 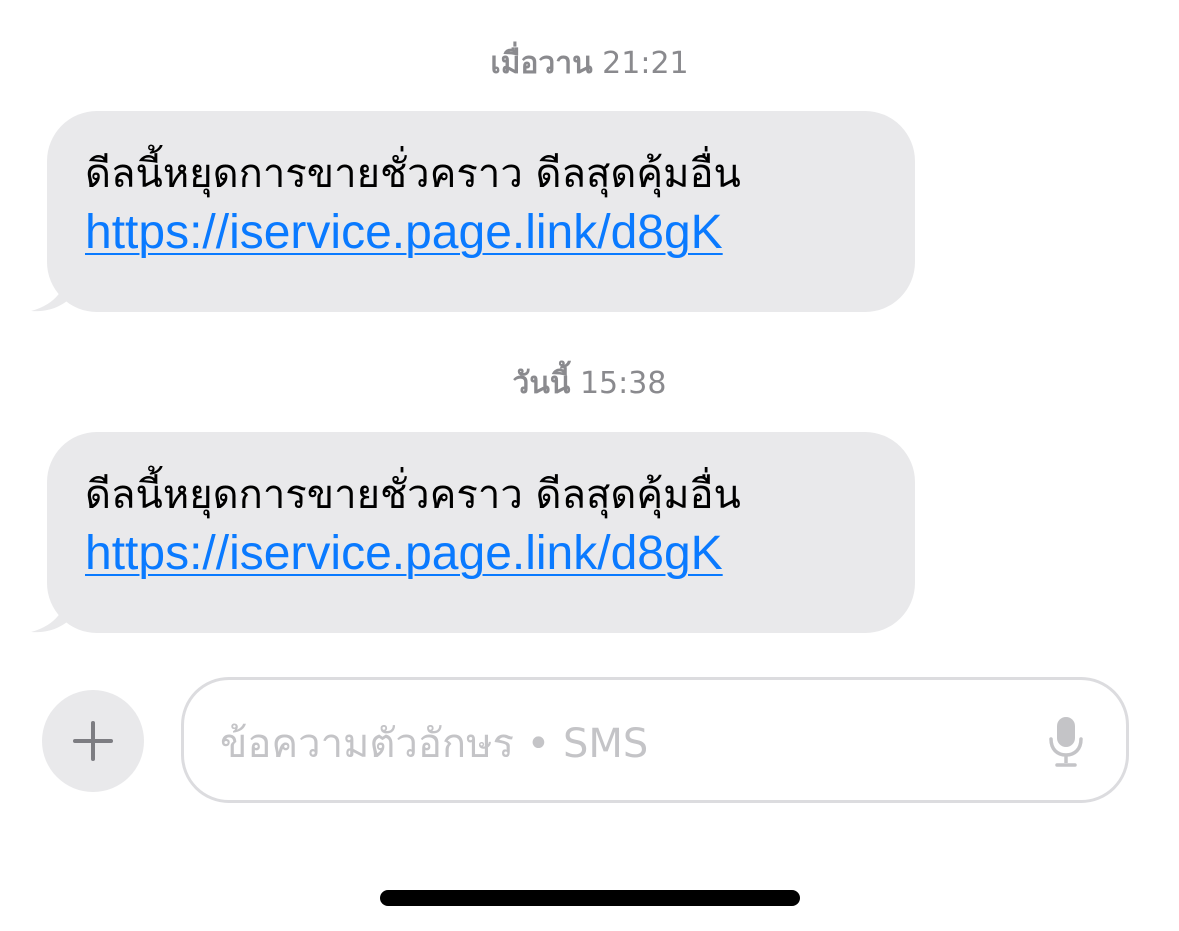 What do you see at coordinates (541, 63) in the screenshot?
I see `timestamp-day: เมื่อวาน` at bounding box center [541, 63].